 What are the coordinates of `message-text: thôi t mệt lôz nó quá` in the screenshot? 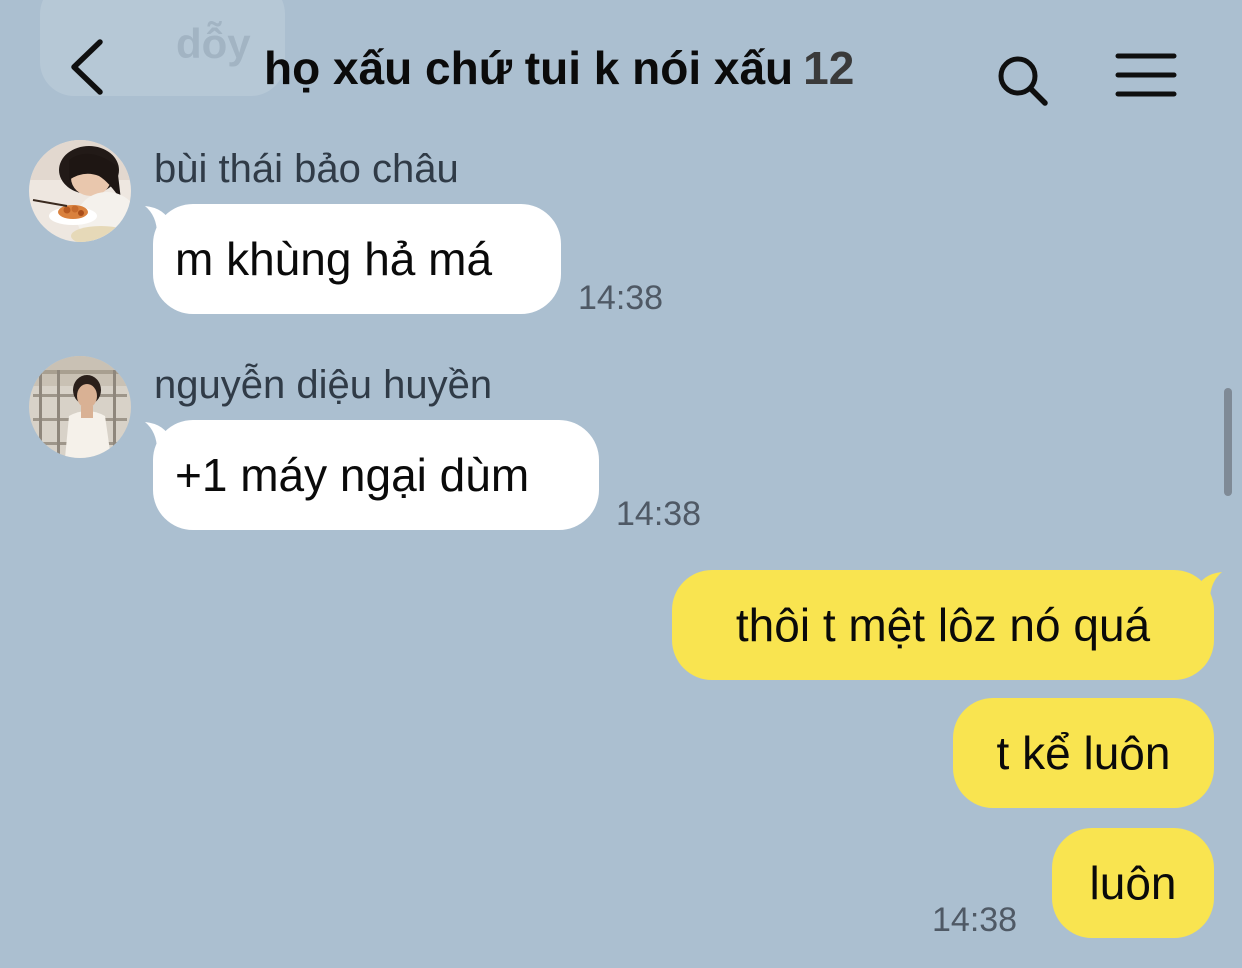 It's located at (943, 625).